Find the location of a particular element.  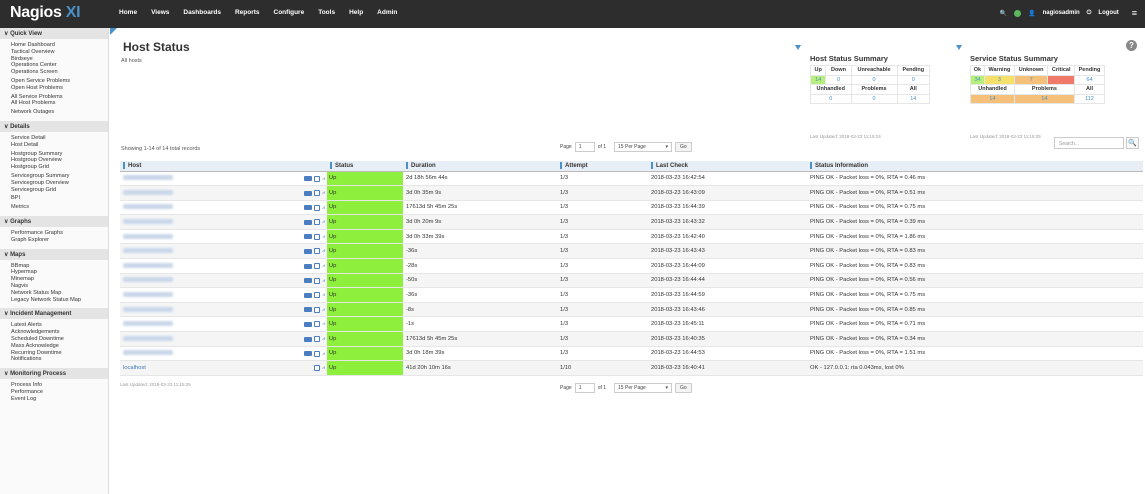

sidebar-item-event-log: Event Log is located at coordinates (59, 399).